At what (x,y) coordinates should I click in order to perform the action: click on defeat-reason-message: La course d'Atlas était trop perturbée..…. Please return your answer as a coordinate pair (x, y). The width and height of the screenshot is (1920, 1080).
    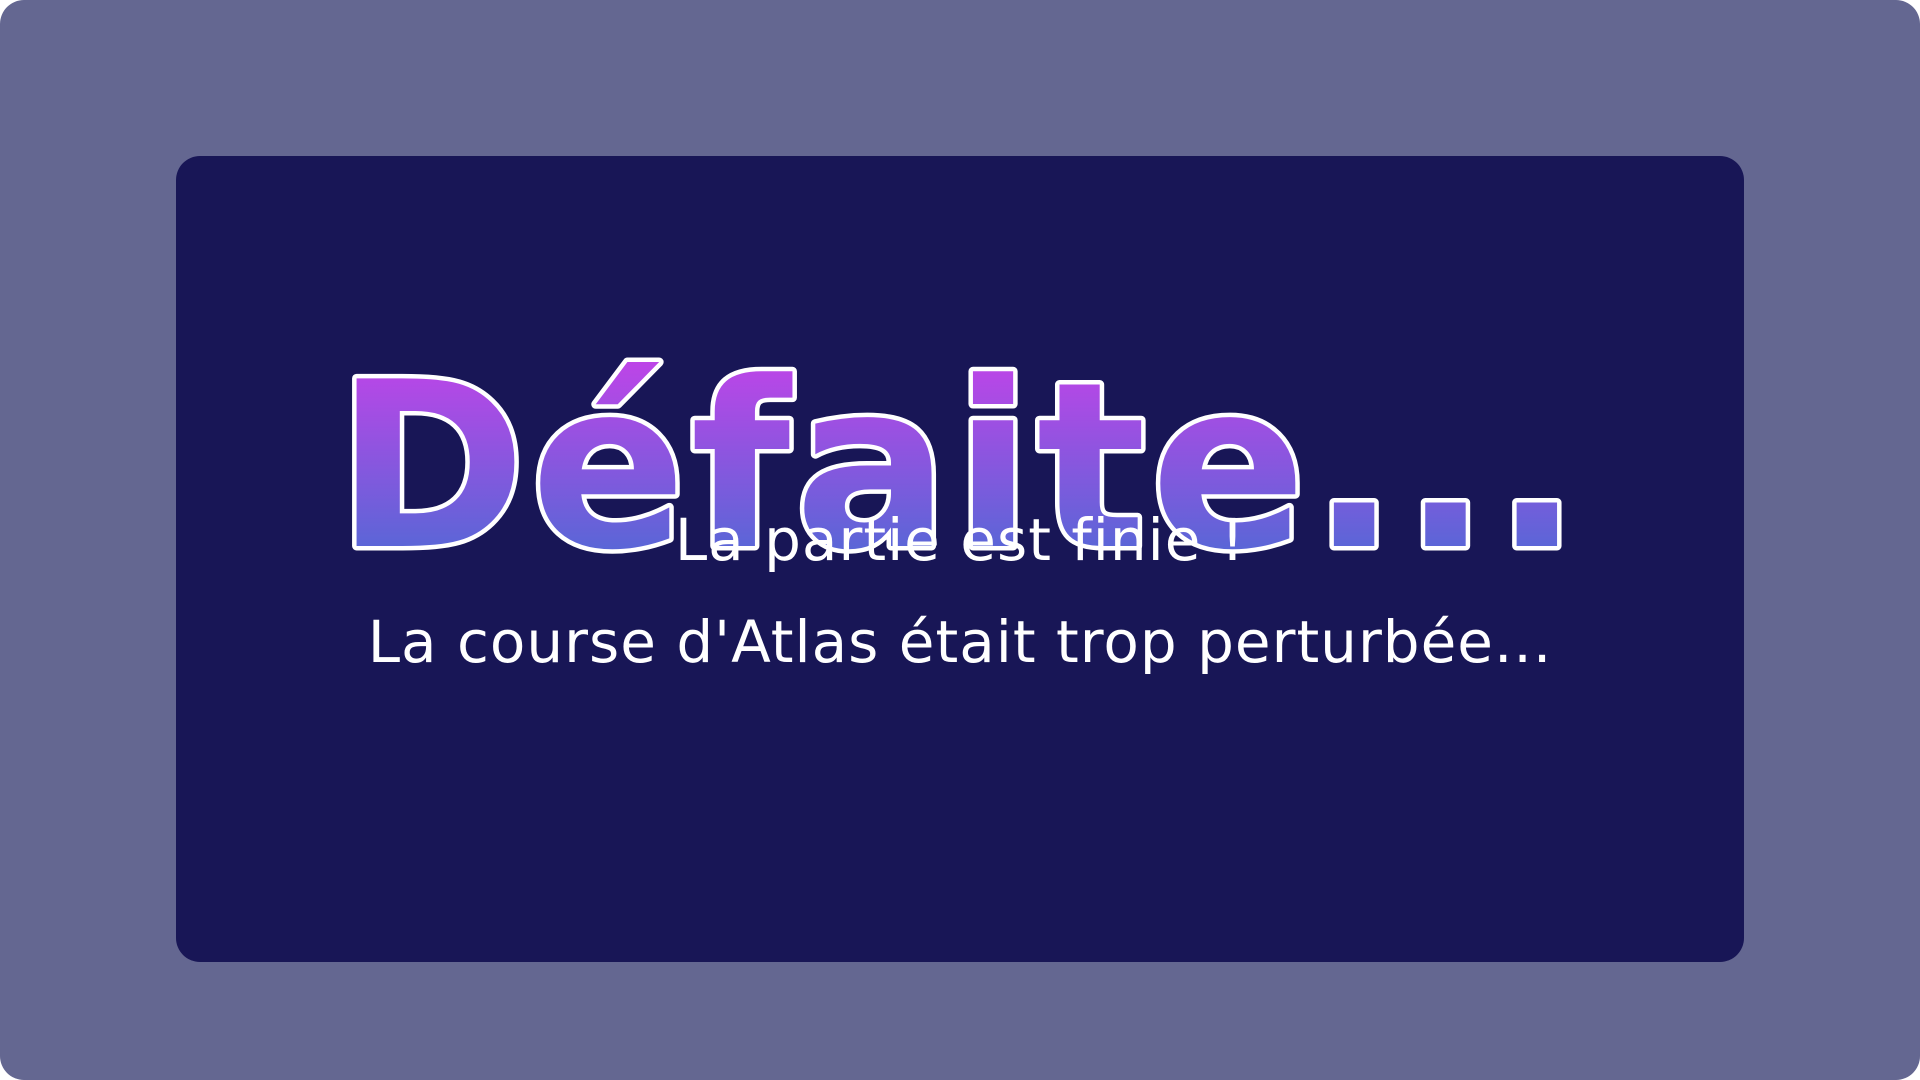
    Looking at the image, I should click on (960, 642).